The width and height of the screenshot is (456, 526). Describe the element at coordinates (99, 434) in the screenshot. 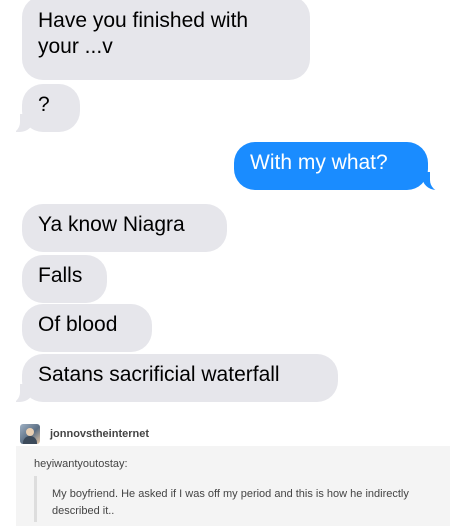

I see `author-username: jonnovstheinternet` at that location.